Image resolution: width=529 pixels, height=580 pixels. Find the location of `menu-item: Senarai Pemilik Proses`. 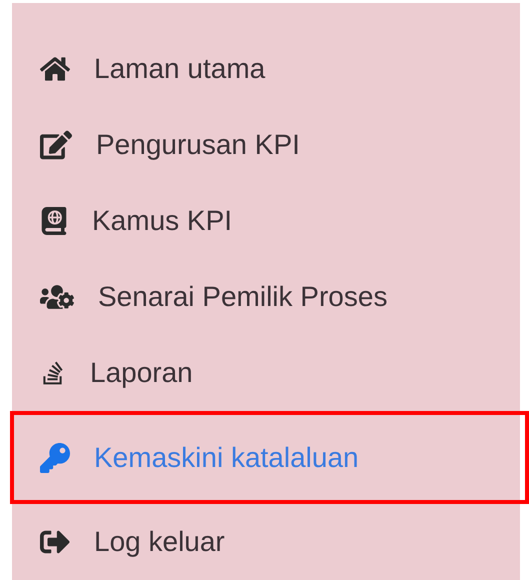

menu-item: Senarai Pemilik Proses is located at coordinates (266, 297).